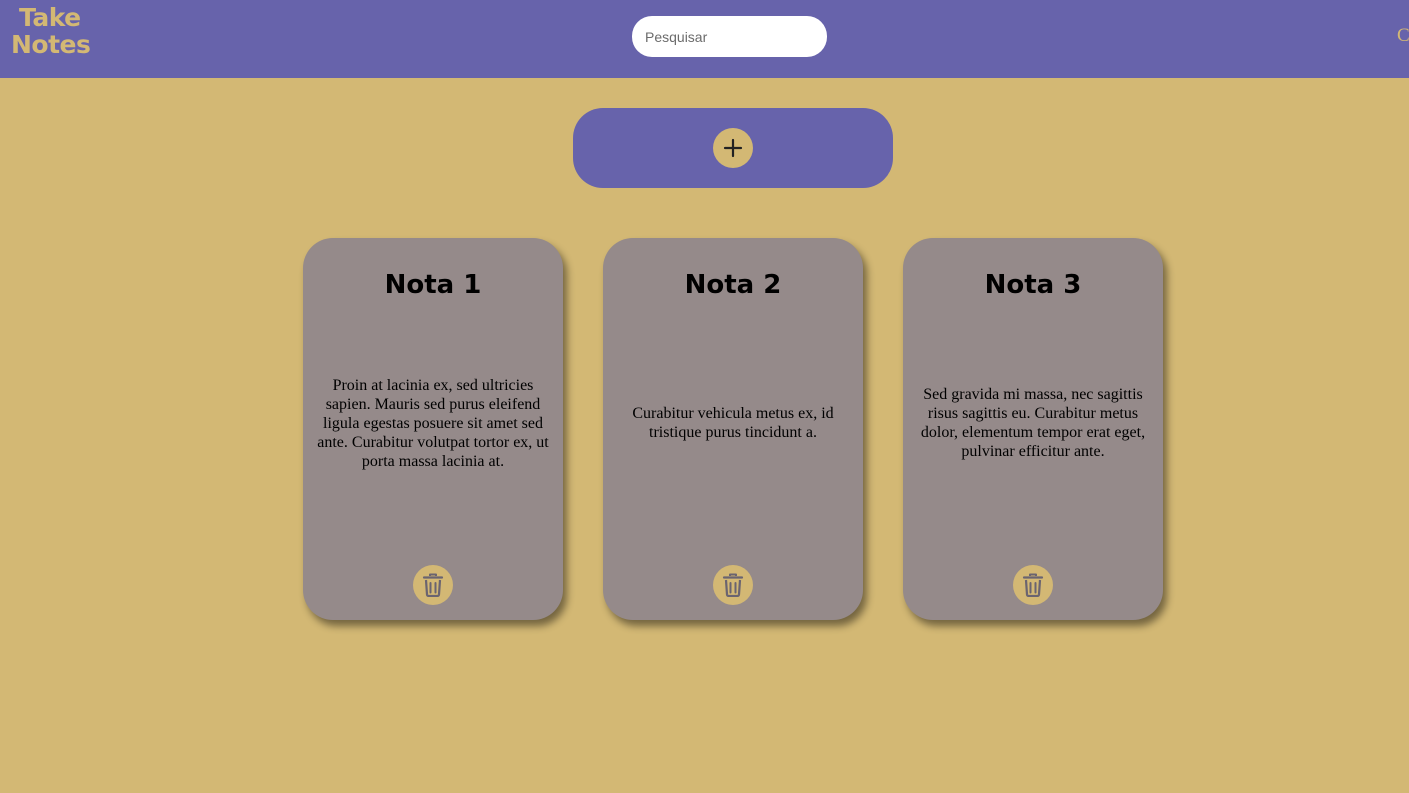 The image size is (1409, 793). Describe the element at coordinates (1403, 36) in the screenshot. I see `header-right-link: C` at that location.